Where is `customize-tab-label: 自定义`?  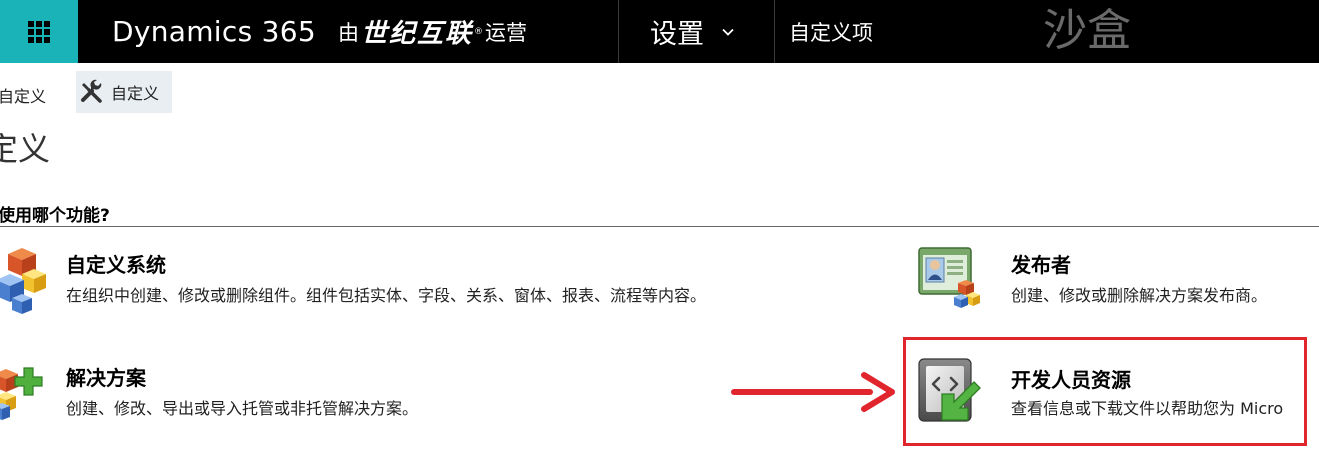
customize-tab-label: 自定义 is located at coordinates (135, 93).